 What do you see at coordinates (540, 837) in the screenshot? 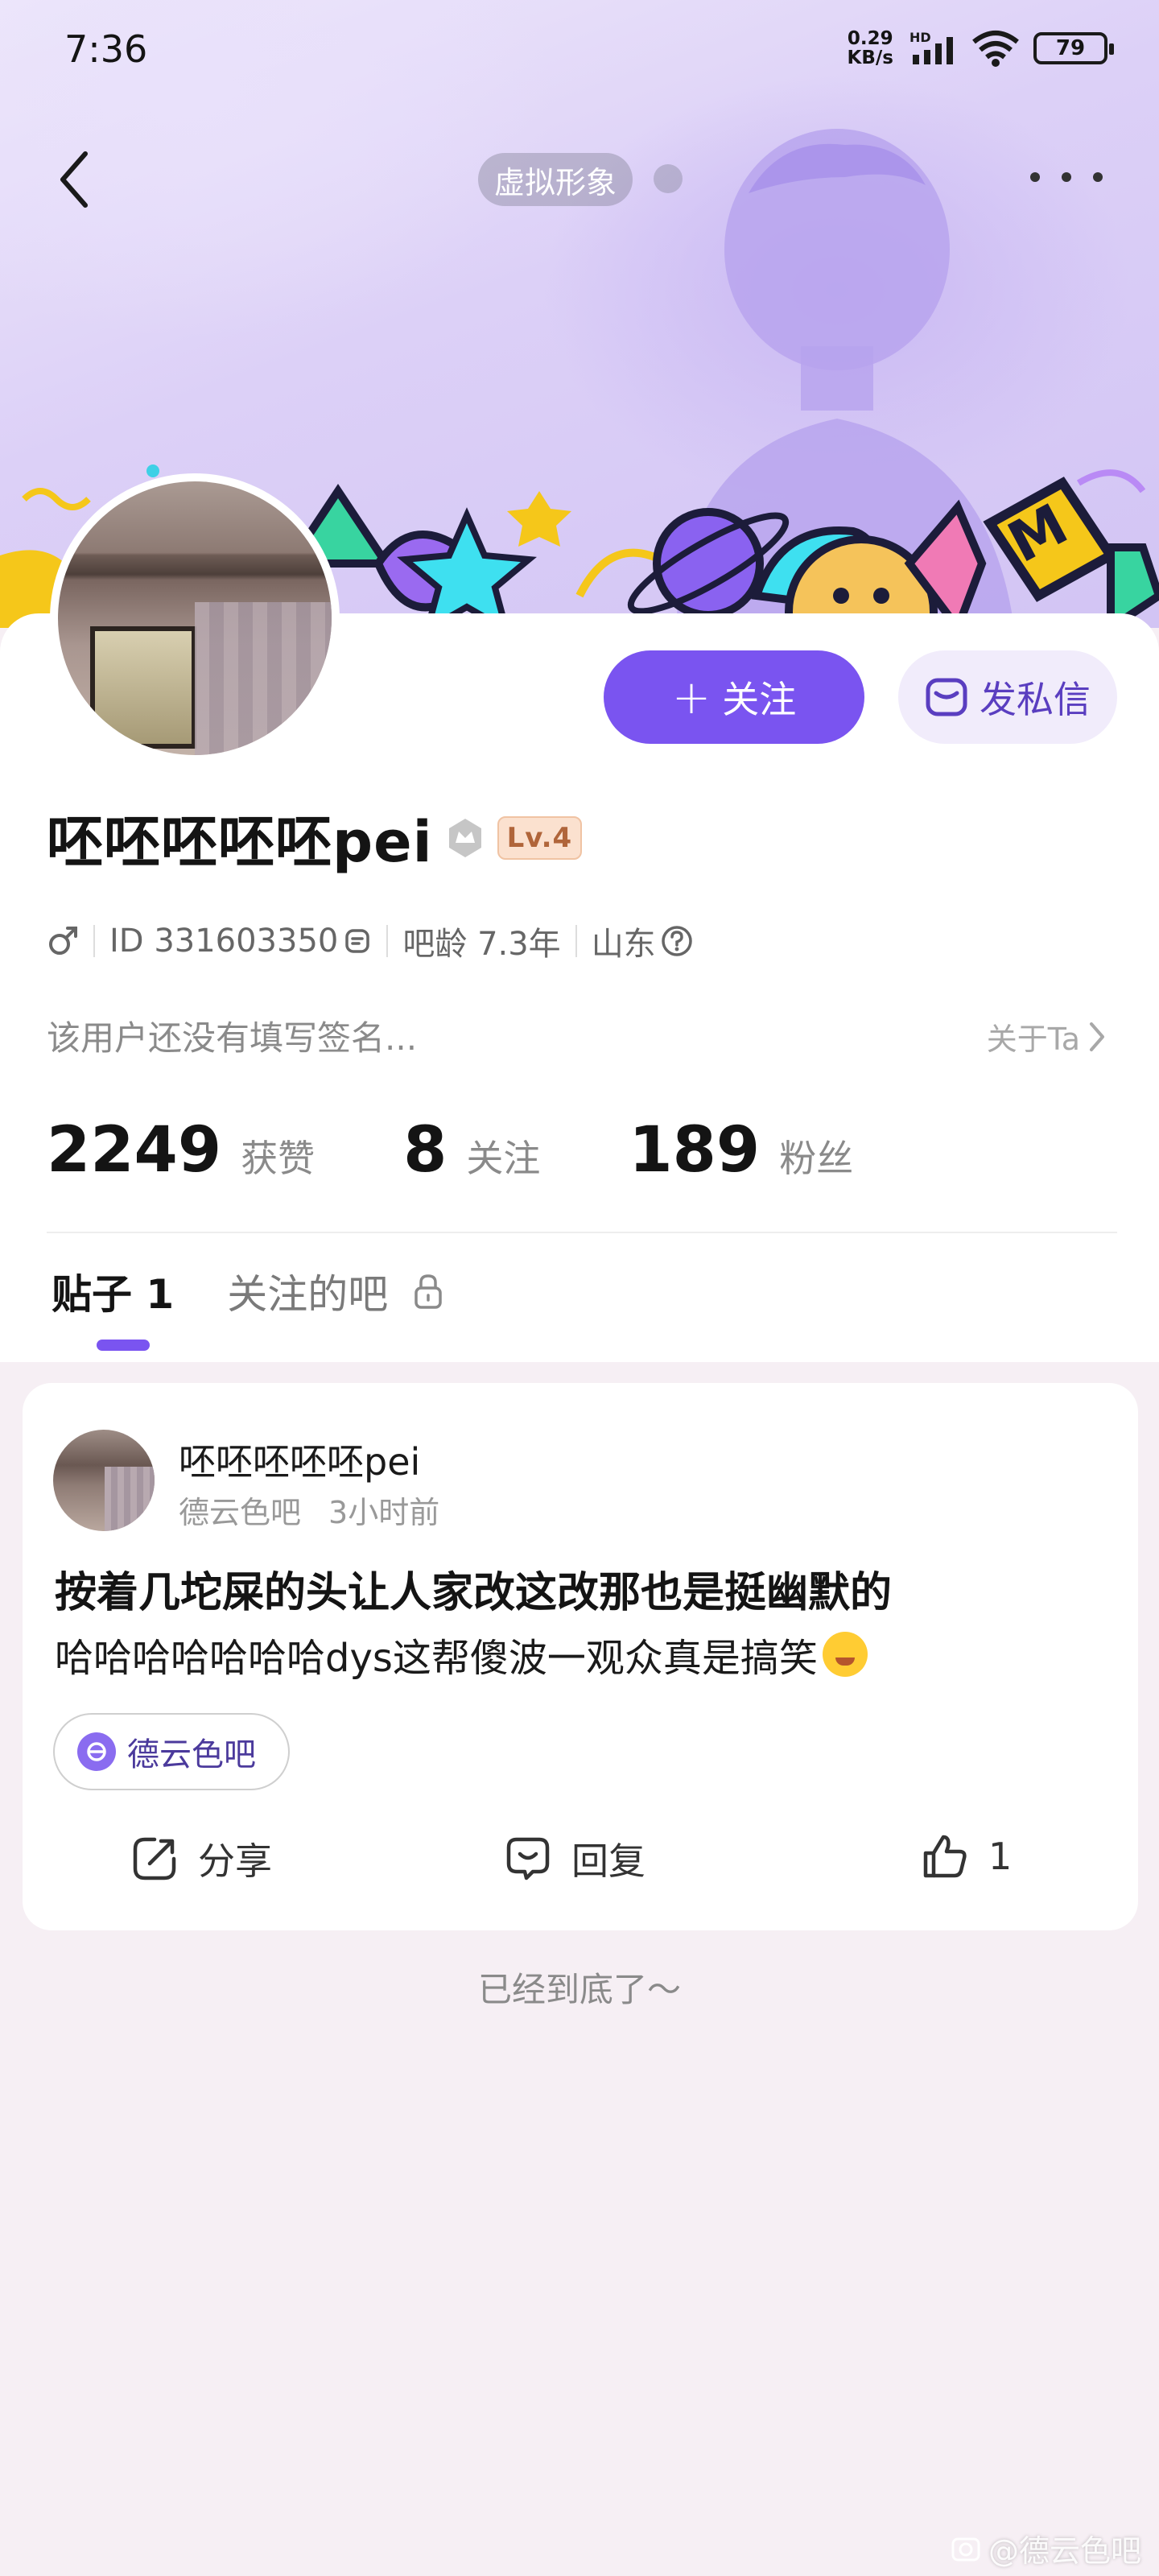
I see `level-badge: Lv.4` at bounding box center [540, 837].